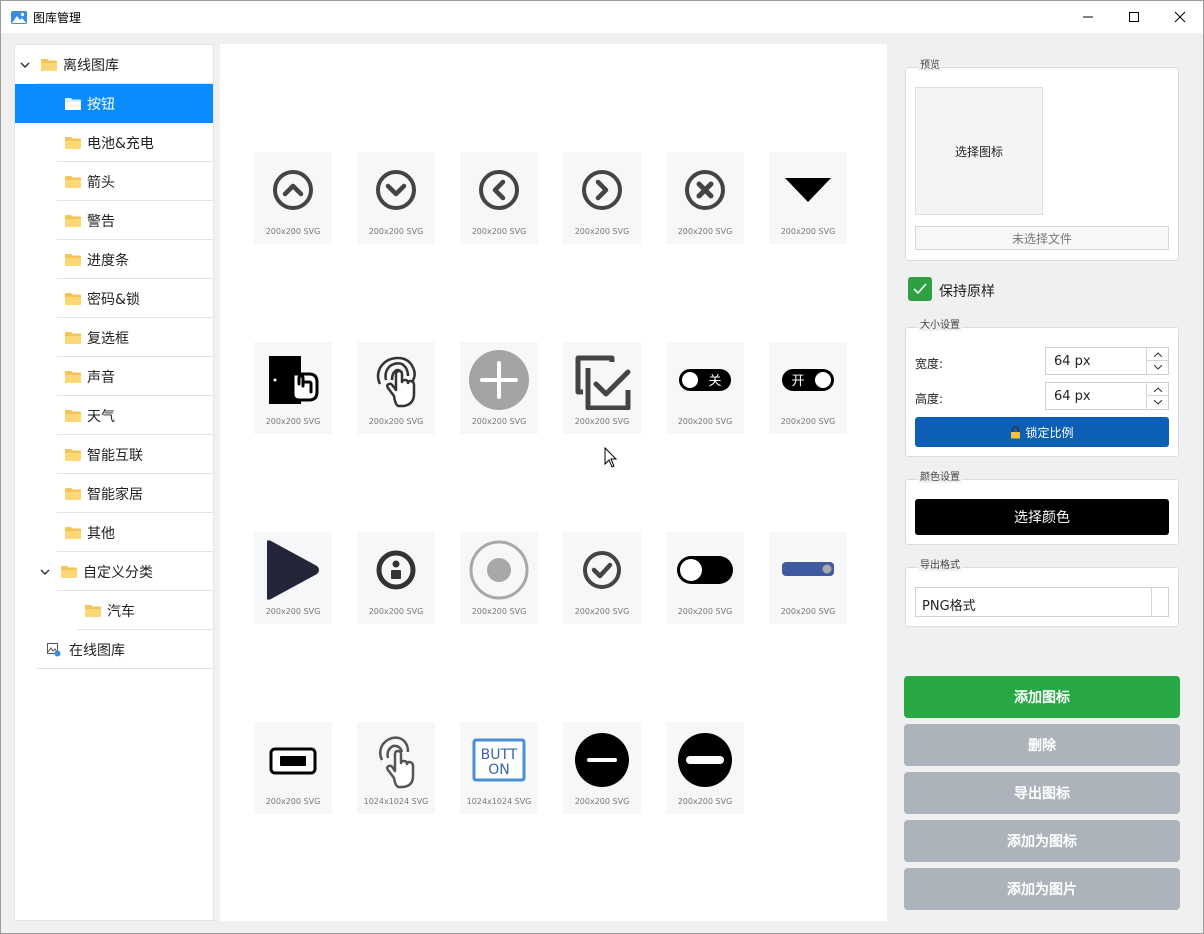 This screenshot has height=934, width=1204. Describe the element at coordinates (1042, 517) in the screenshot. I see `choose-color-button: 选择颜色` at that location.